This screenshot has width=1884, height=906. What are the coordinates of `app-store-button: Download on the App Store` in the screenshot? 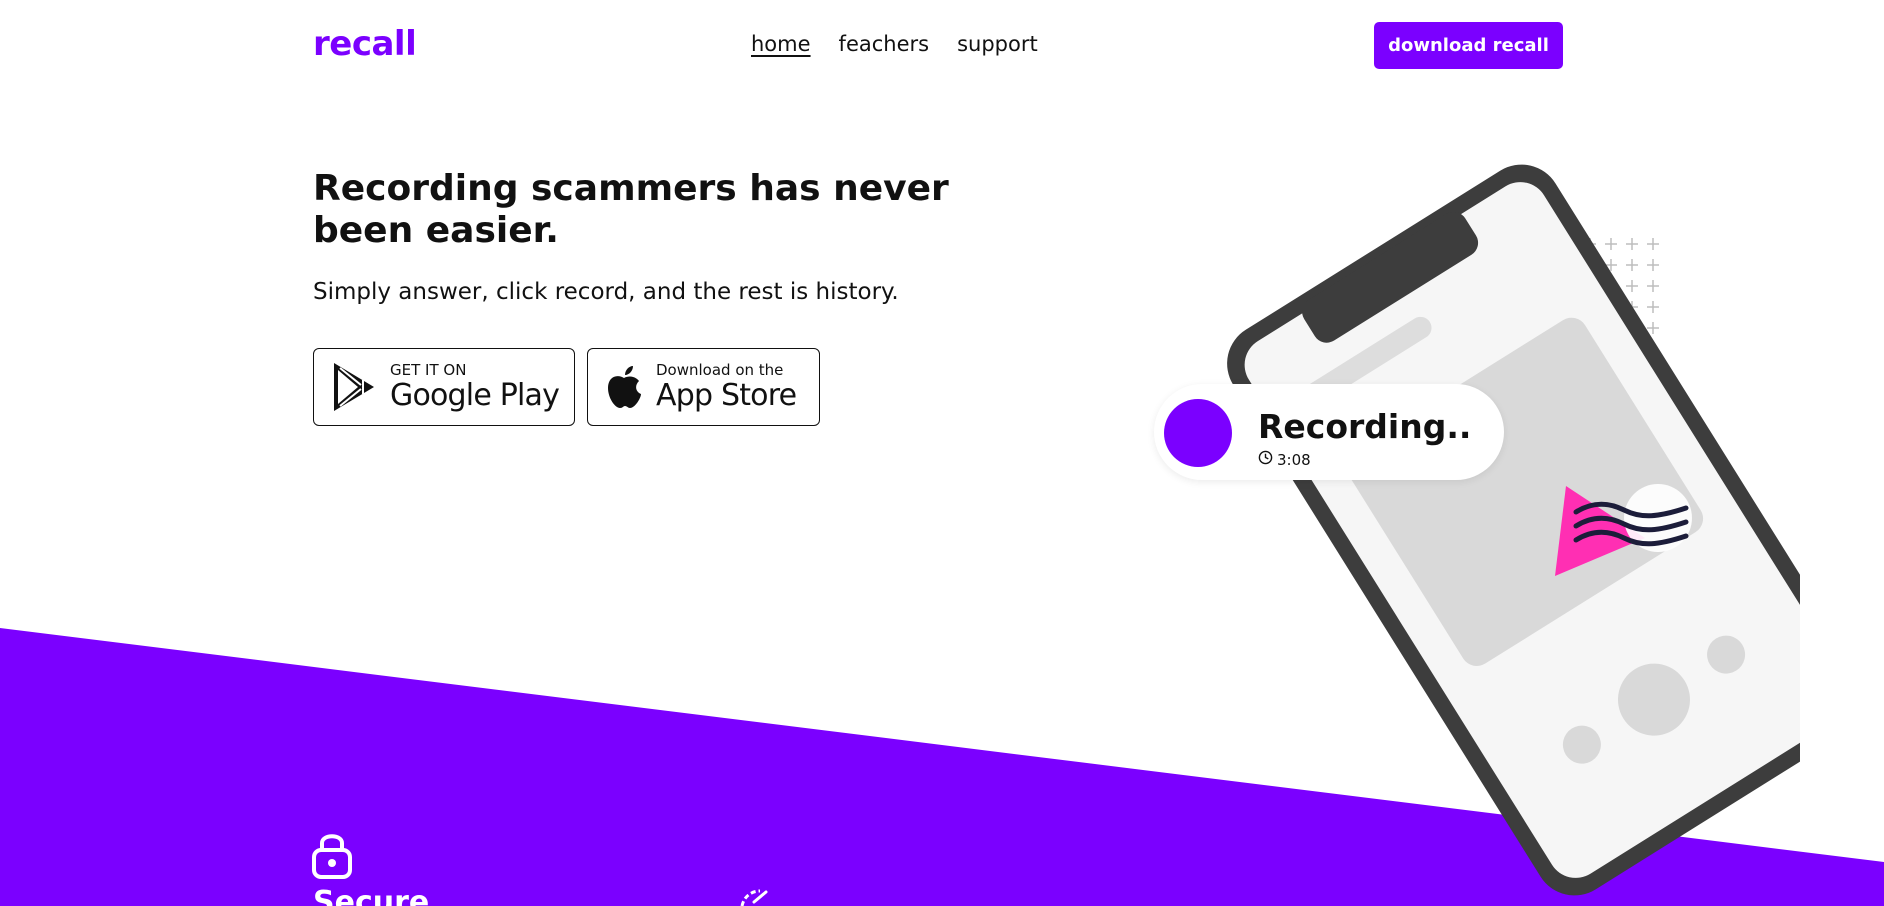 It's located at (703, 387).